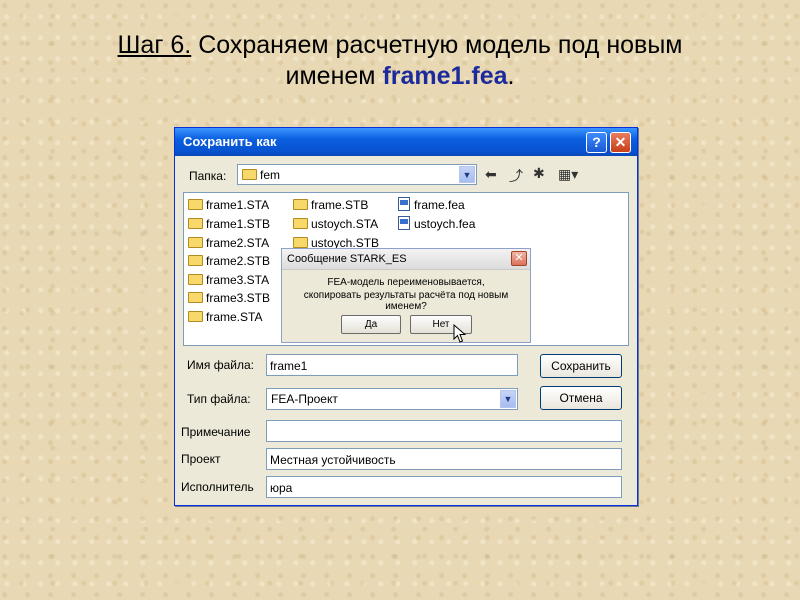  What do you see at coordinates (330, 205) in the screenshot?
I see `list-item: frame.STB` at bounding box center [330, 205].